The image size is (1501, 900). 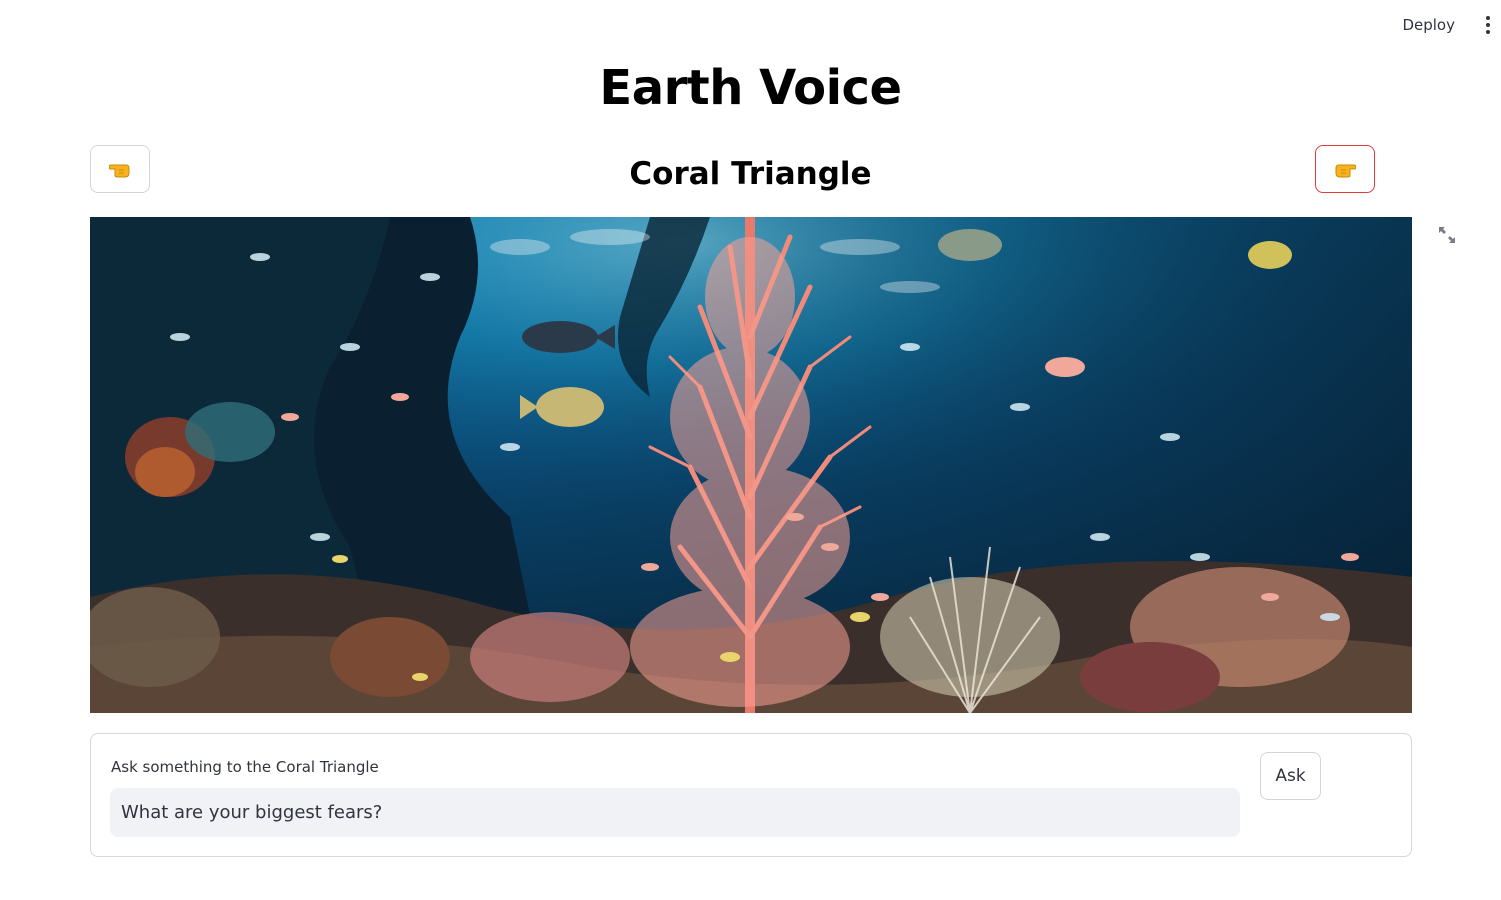 I want to click on deploy-button: Deploy, so click(x=1428, y=25).